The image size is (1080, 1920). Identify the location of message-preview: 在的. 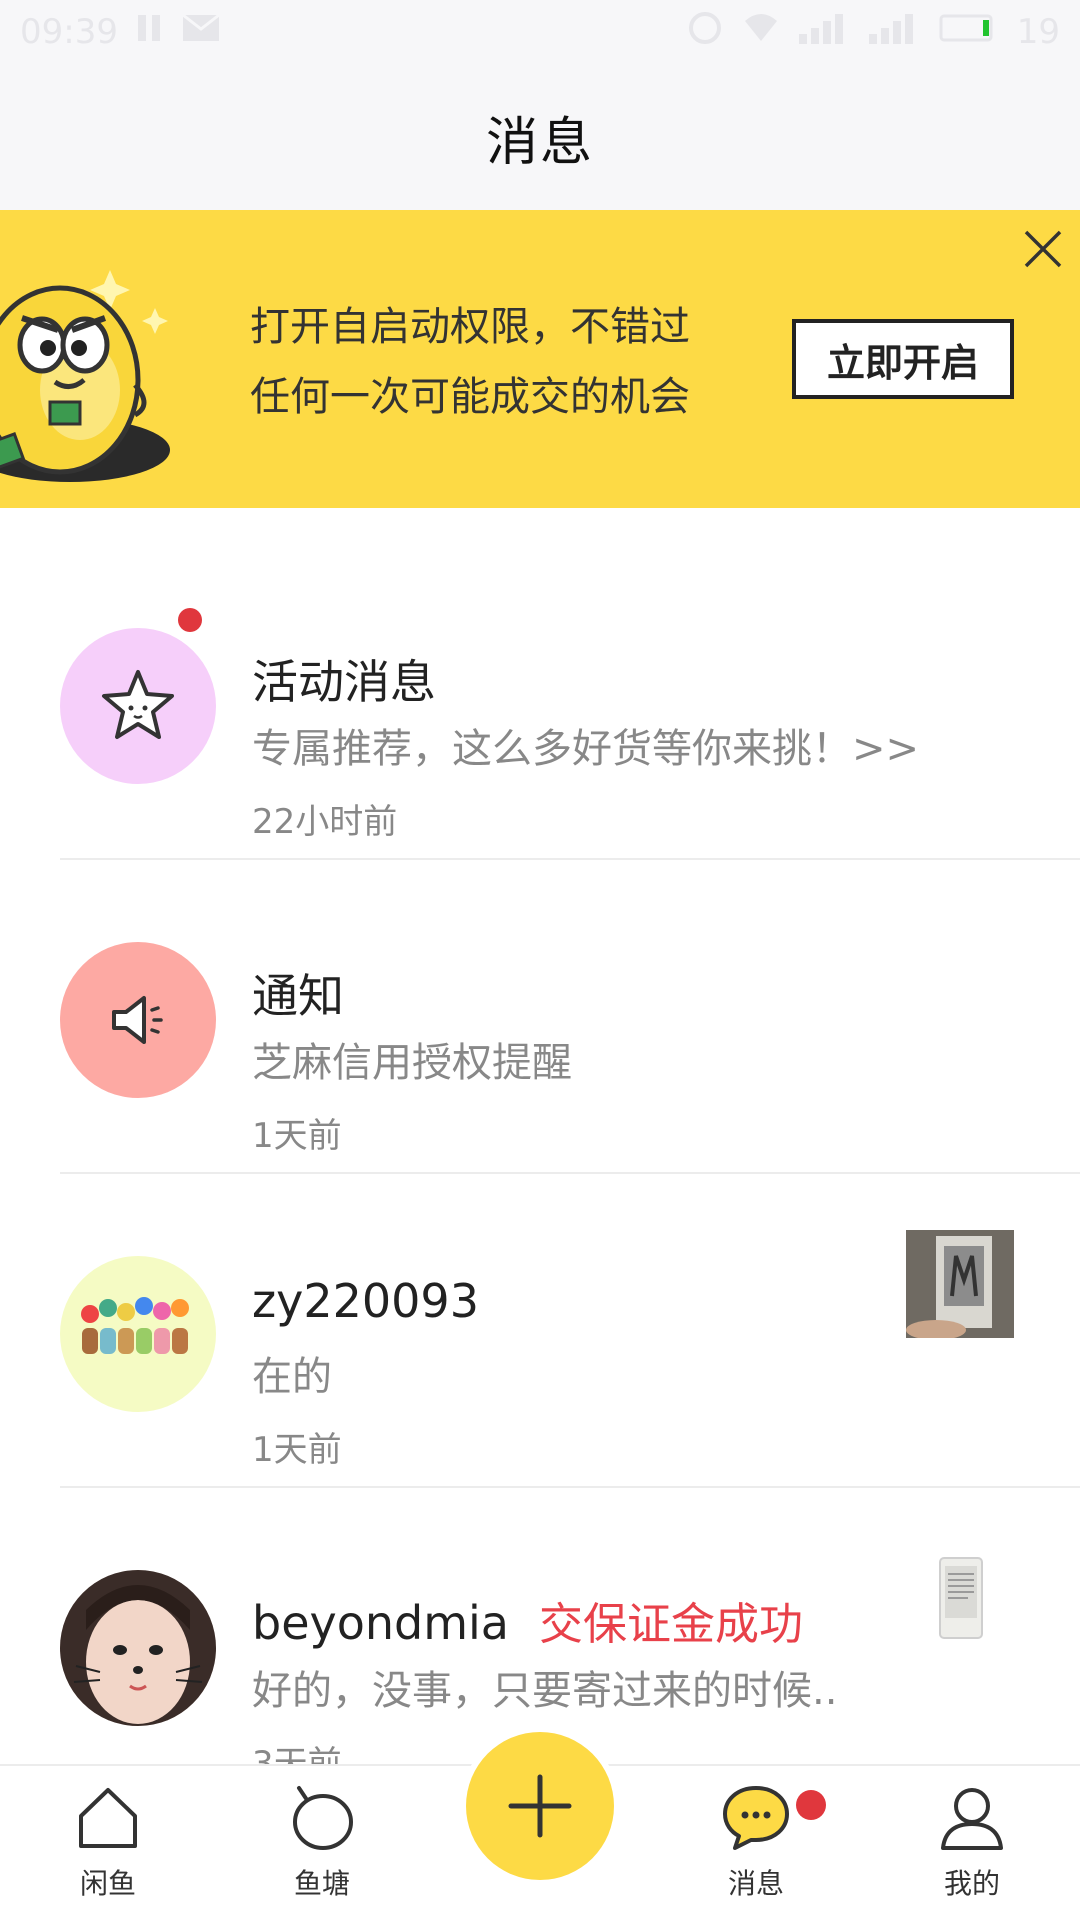
(292, 1377).